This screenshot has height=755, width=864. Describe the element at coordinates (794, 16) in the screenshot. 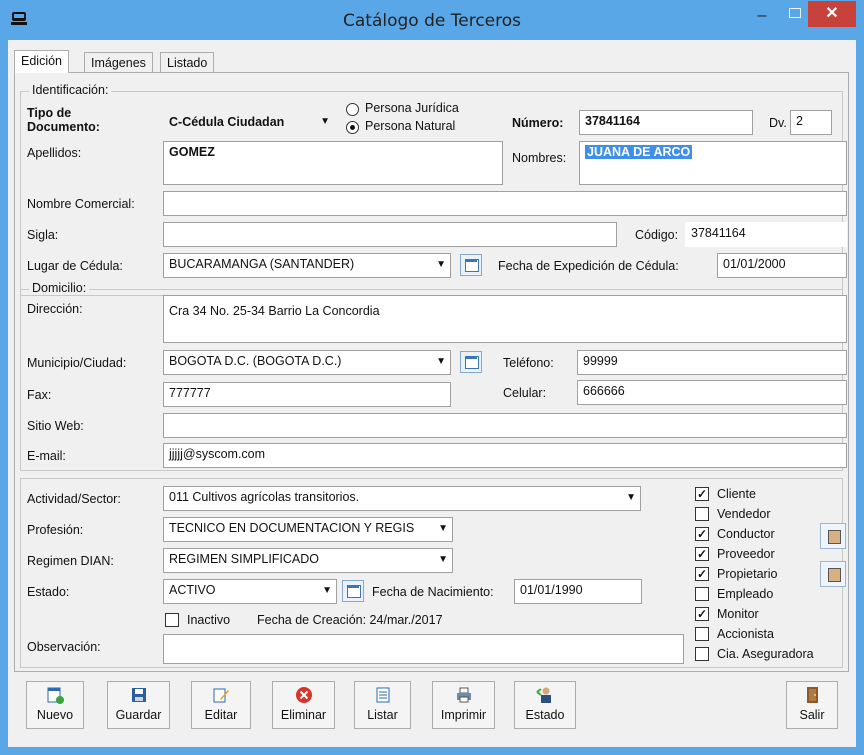

I see `maximize-button` at that location.